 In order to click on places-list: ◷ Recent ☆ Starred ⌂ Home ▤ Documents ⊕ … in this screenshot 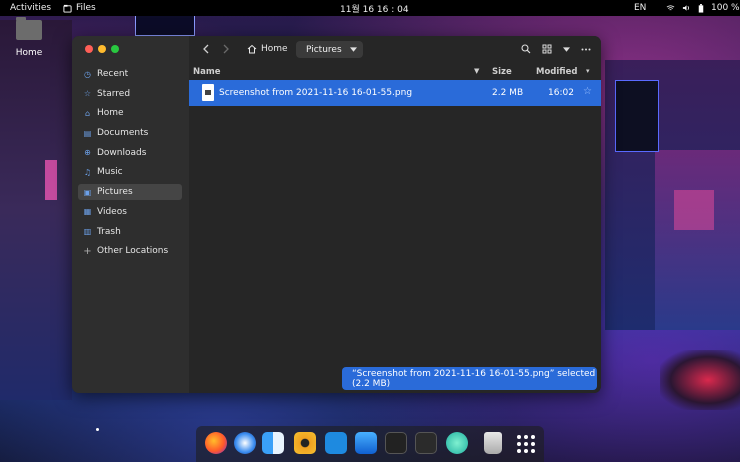, I will do `click(130, 164)`.